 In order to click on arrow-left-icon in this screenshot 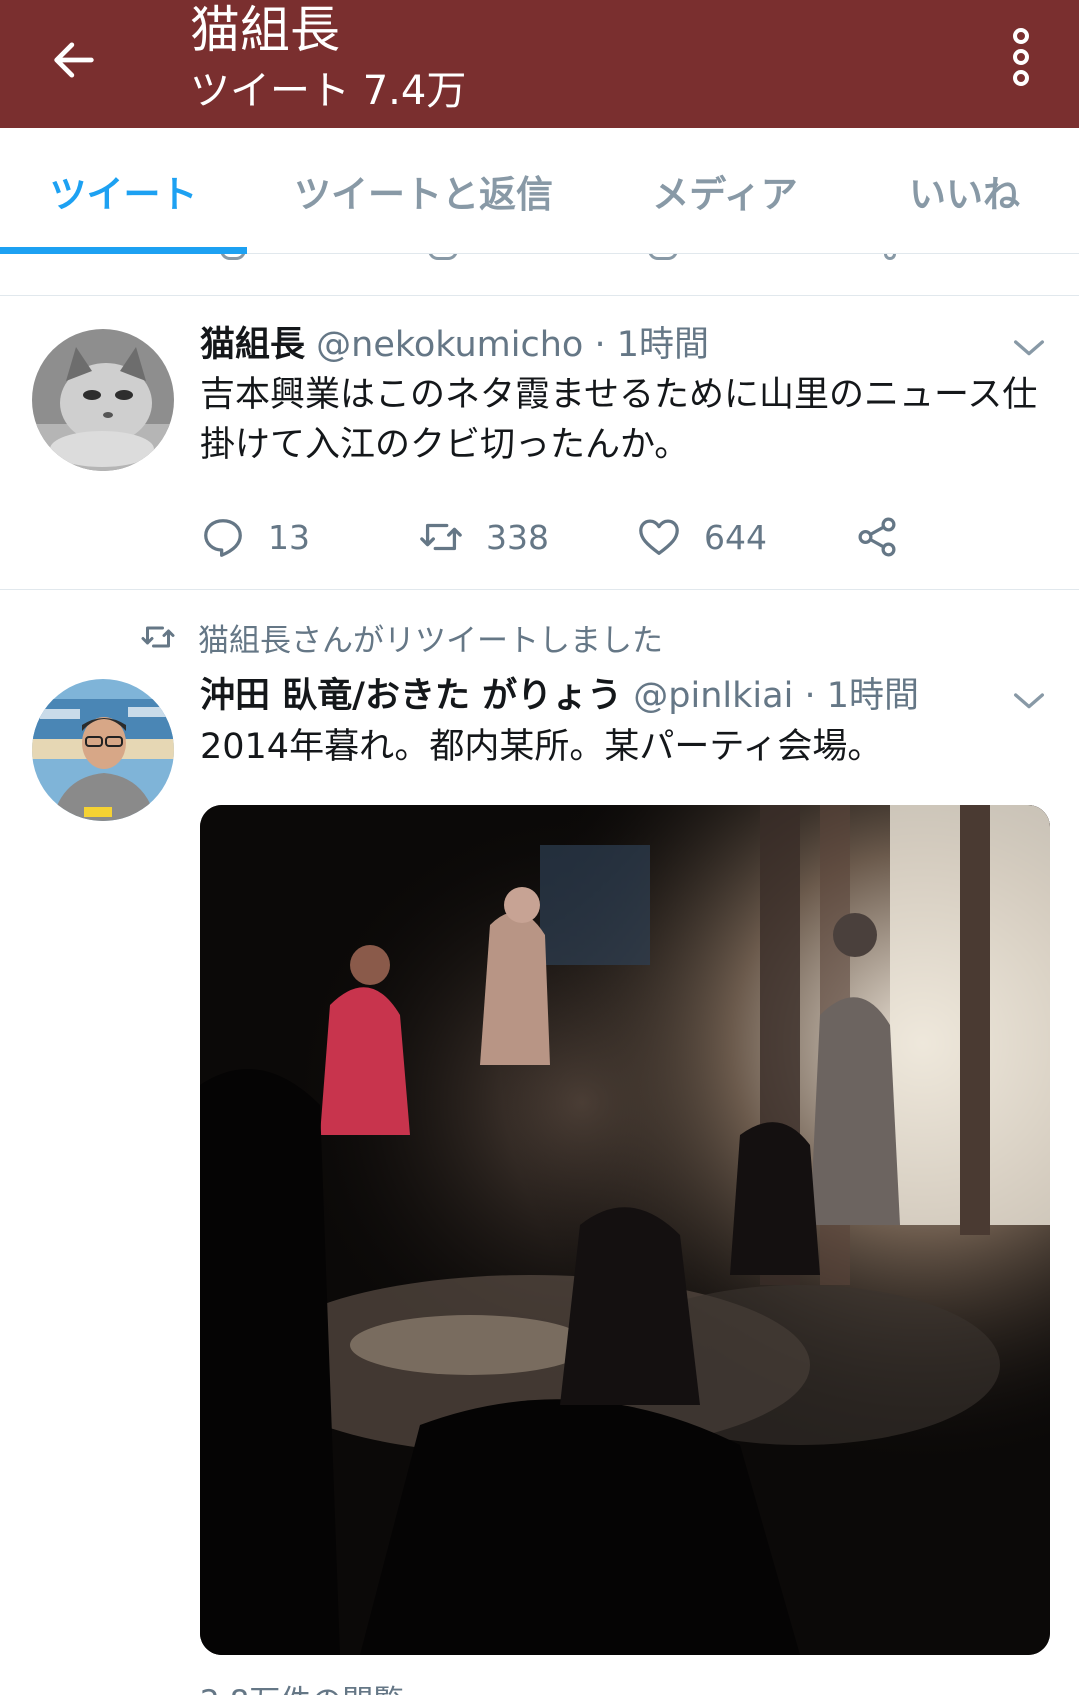, I will do `click(74, 60)`.